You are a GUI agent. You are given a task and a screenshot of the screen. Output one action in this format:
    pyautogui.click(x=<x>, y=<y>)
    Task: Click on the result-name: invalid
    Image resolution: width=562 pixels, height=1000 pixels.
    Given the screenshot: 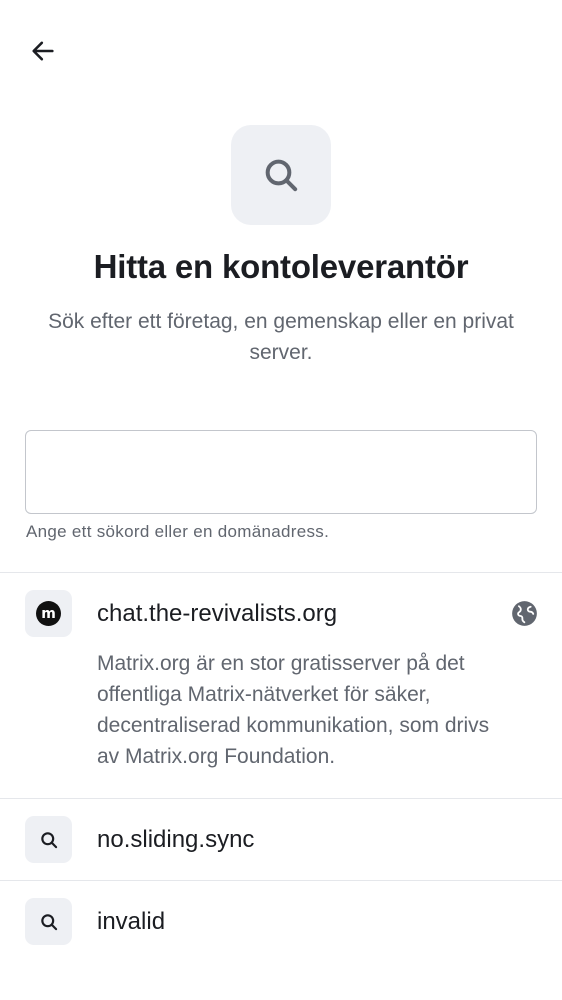 What is the action you would take?
    pyautogui.click(x=131, y=921)
    